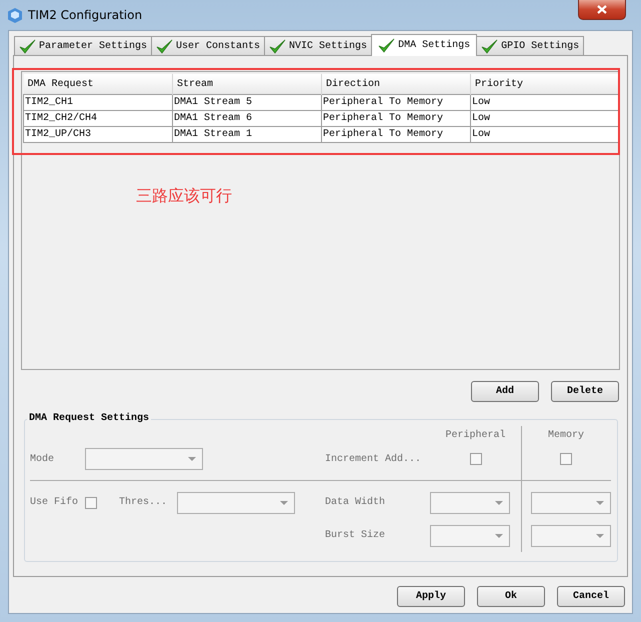 The width and height of the screenshot is (641, 622). Describe the element at coordinates (318, 45) in the screenshot. I see `tab: NVIC Settings` at that location.